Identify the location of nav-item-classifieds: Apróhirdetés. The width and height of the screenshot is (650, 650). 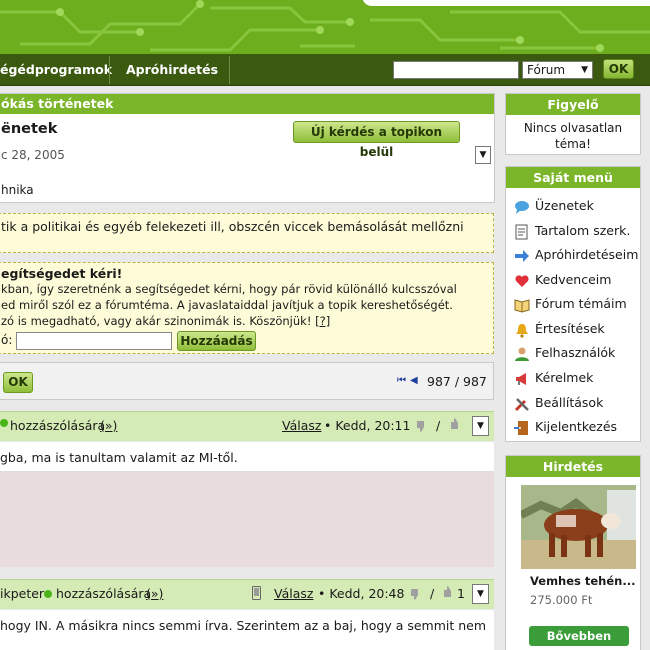
(172, 70).